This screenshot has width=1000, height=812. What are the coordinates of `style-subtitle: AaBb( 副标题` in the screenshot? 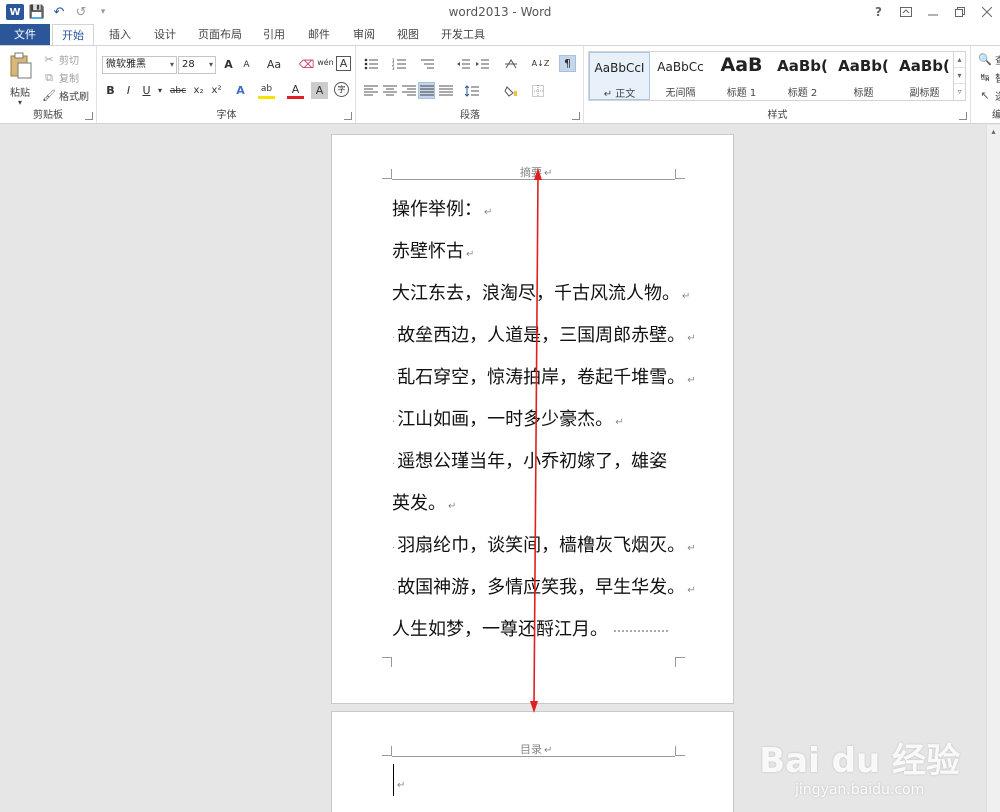 It's located at (924, 76).